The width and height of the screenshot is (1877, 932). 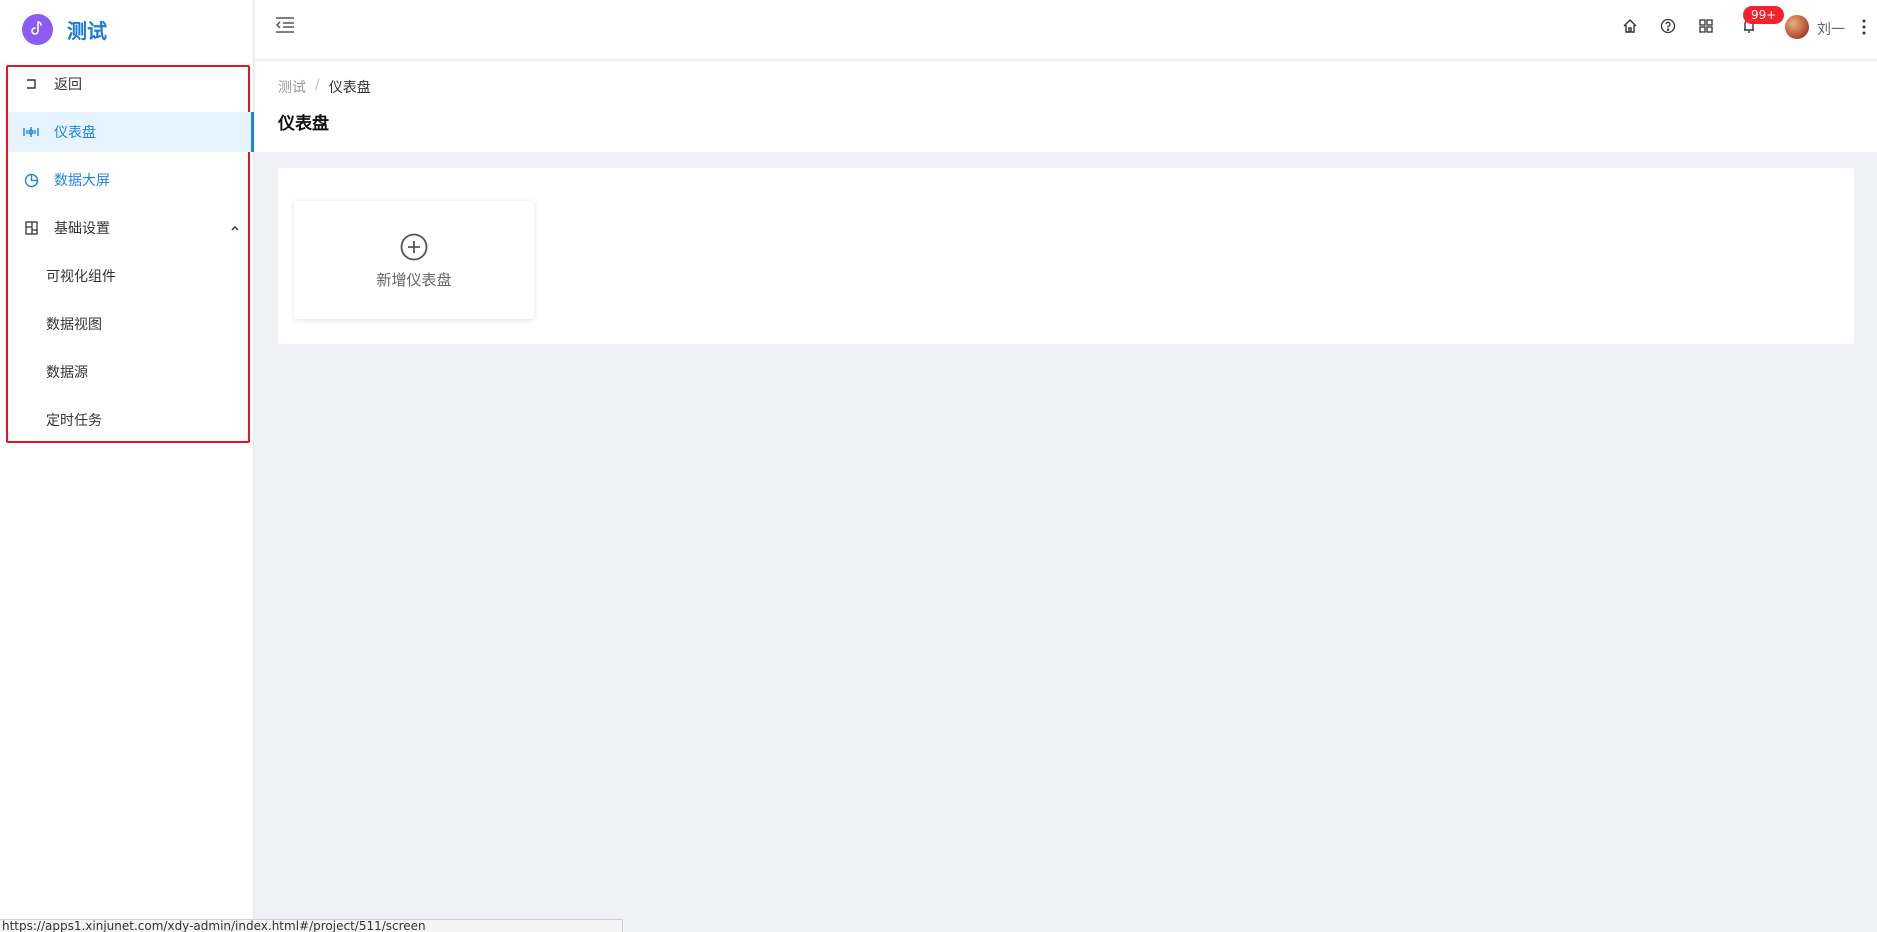 I want to click on more-icon, so click(x=1864, y=27).